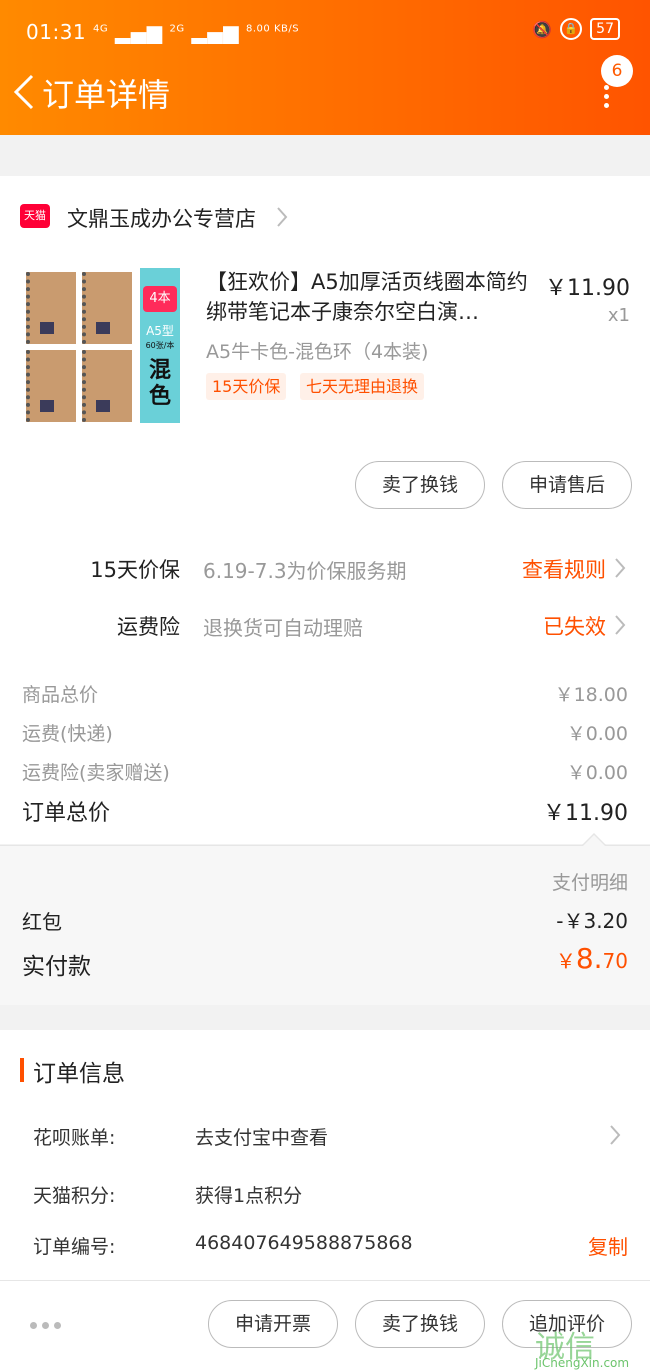  What do you see at coordinates (592, 921) in the screenshot?
I see `red-packet-value: -￥3.20` at bounding box center [592, 921].